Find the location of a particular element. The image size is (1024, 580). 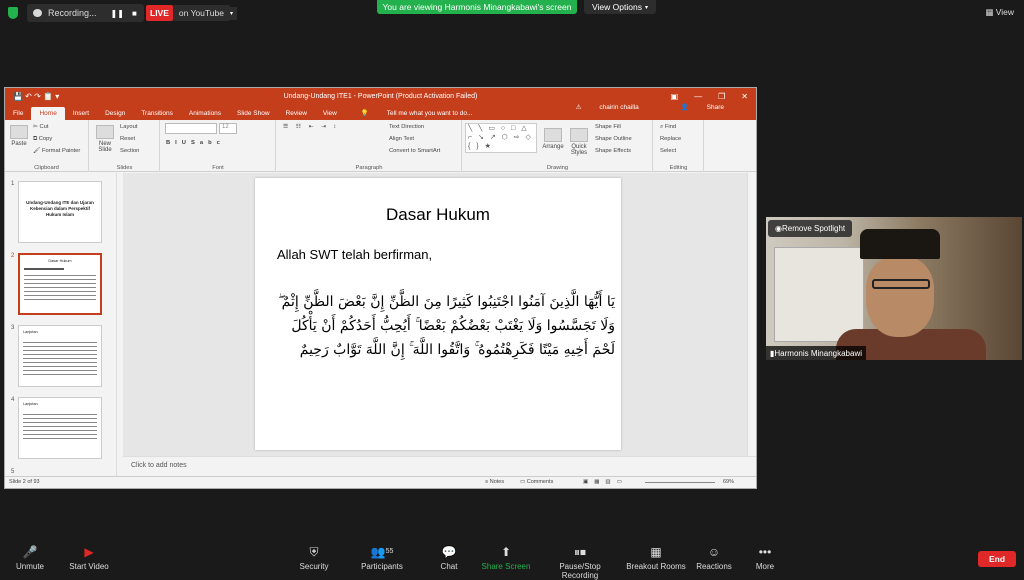

restore-icon: ❐ is located at coordinates (721, 96).